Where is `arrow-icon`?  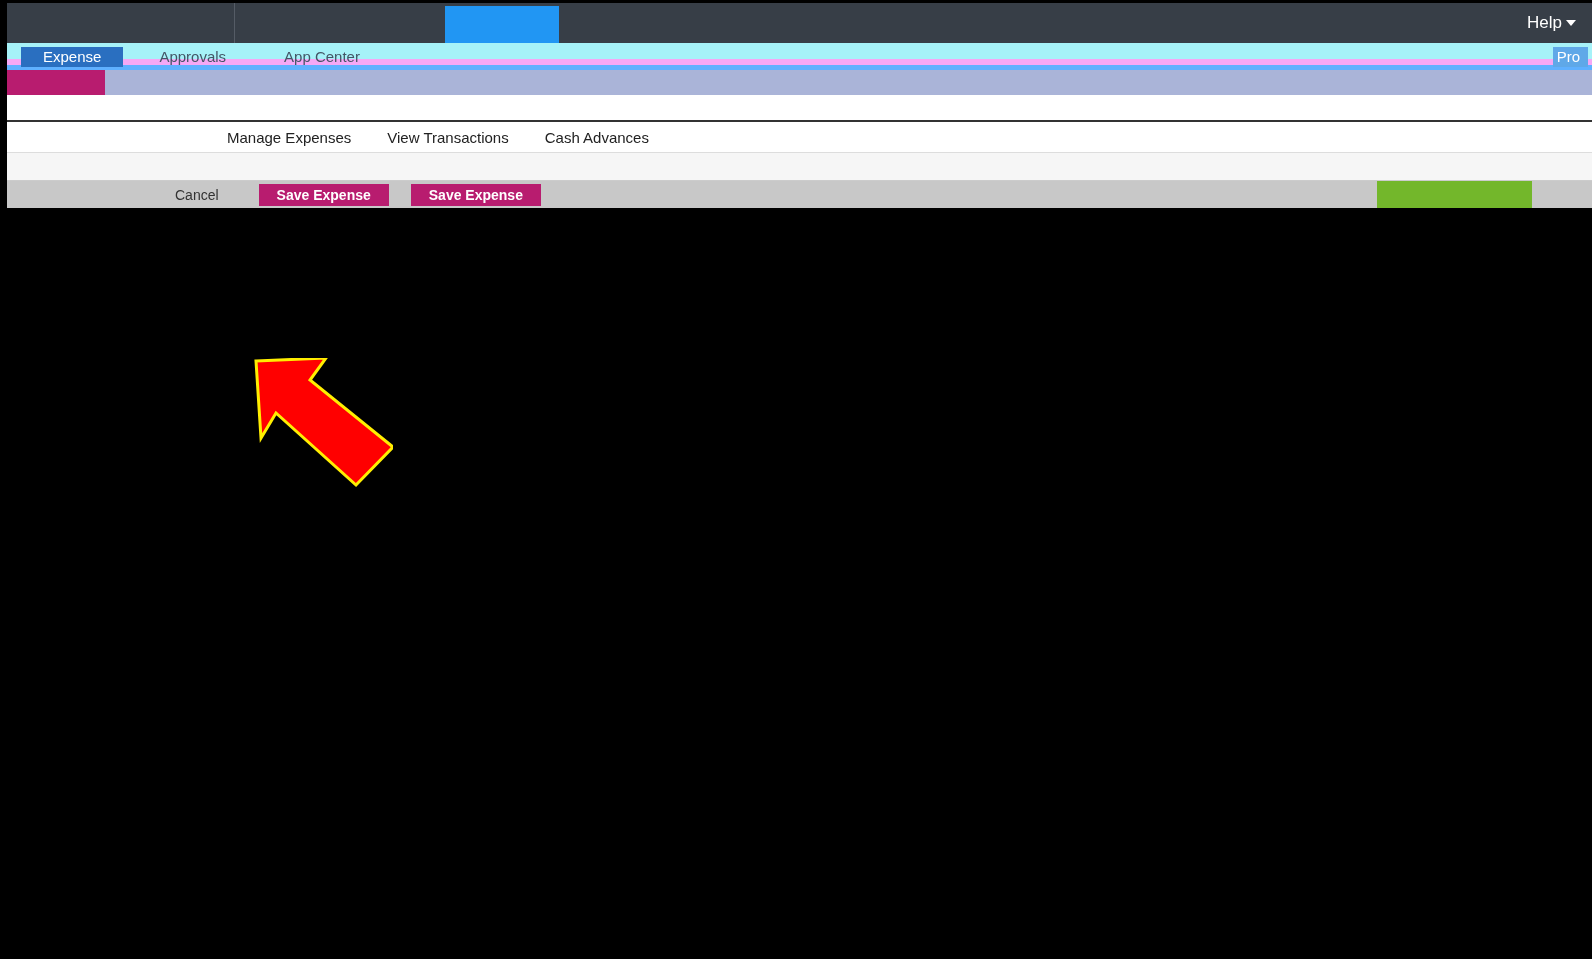 arrow-icon is located at coordinates (323, 423).